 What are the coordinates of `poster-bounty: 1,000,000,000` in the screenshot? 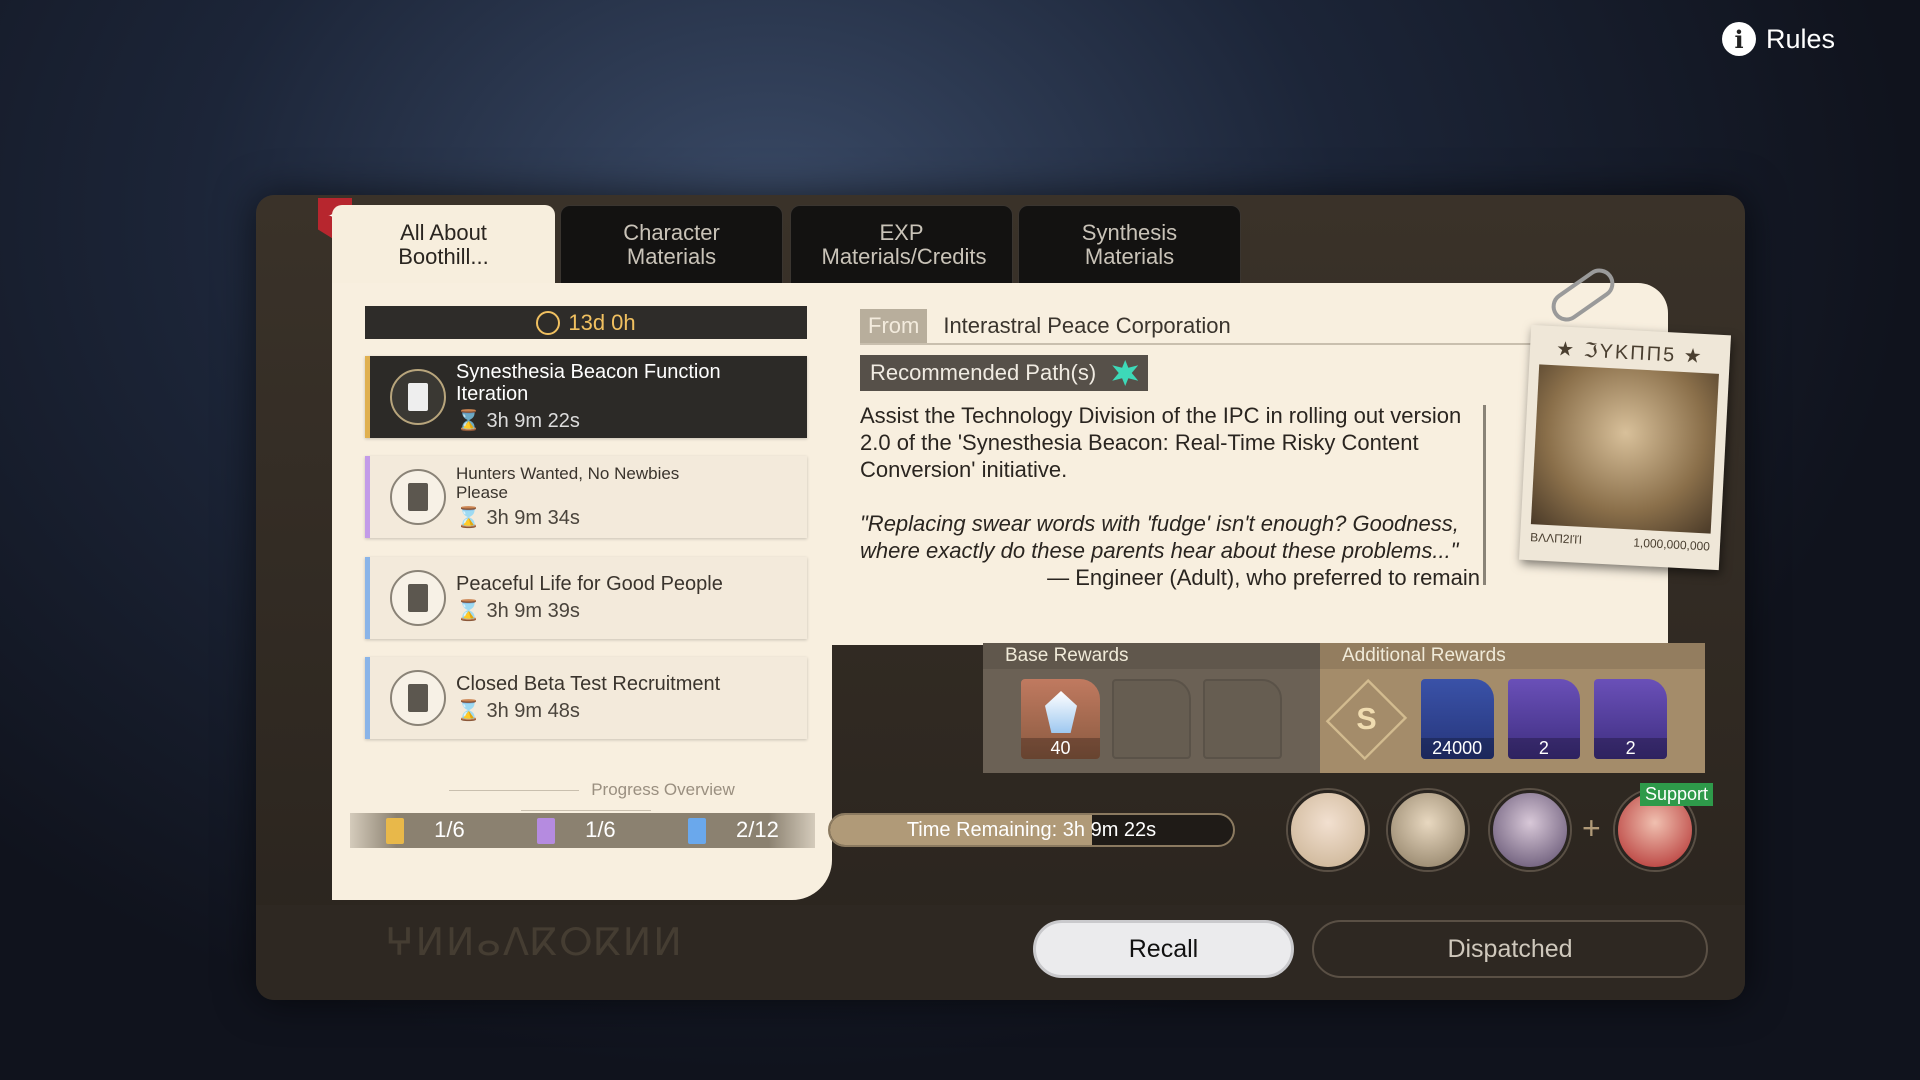 It's located at (1671, 544).